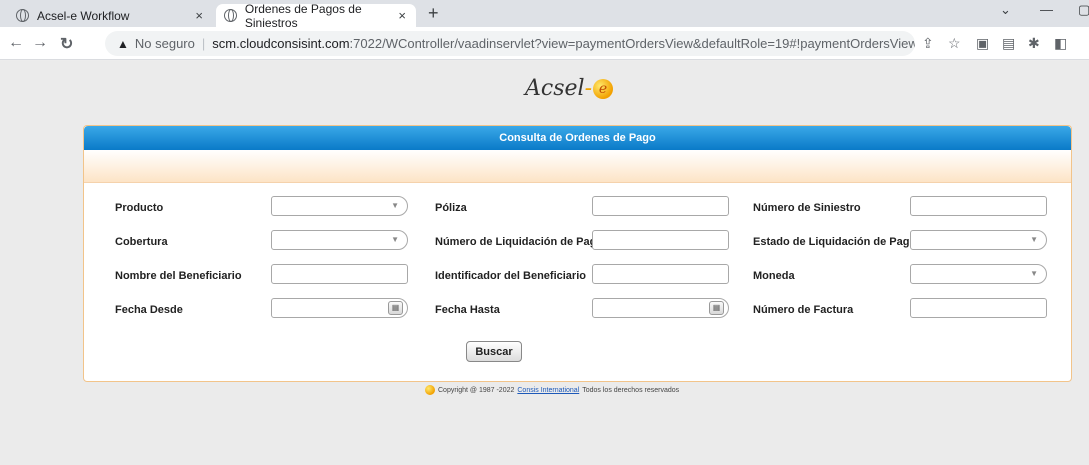  I want to click on numero-liquidacion-input, so click(660, 240).